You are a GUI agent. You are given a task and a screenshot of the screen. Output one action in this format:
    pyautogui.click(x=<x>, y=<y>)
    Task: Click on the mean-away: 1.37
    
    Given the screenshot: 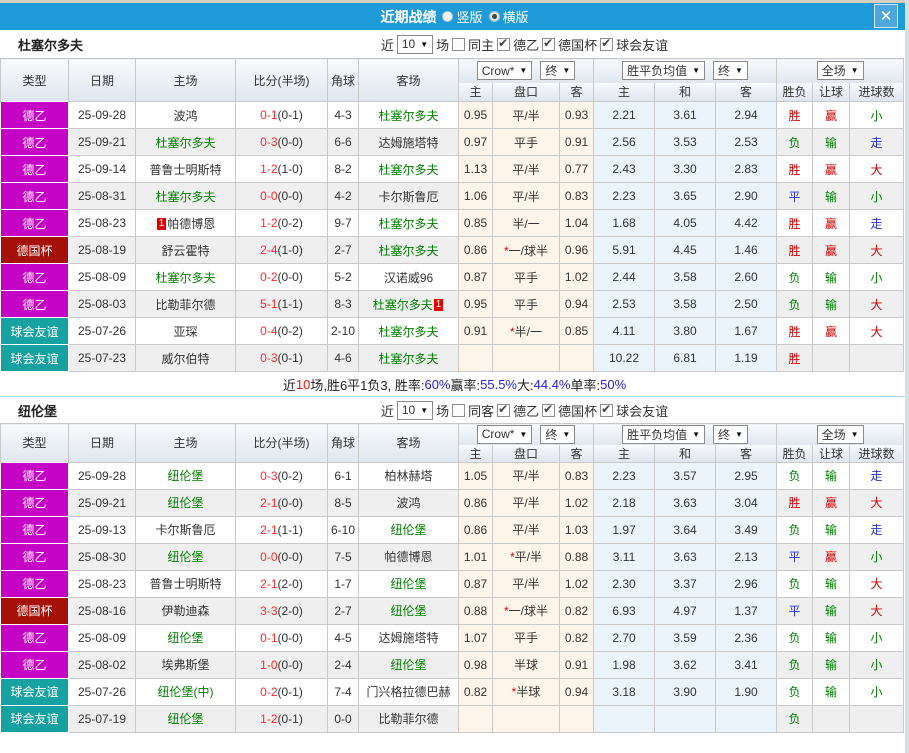 What is the action you would take?
    pyautogui.click(x=746, y=610)
    